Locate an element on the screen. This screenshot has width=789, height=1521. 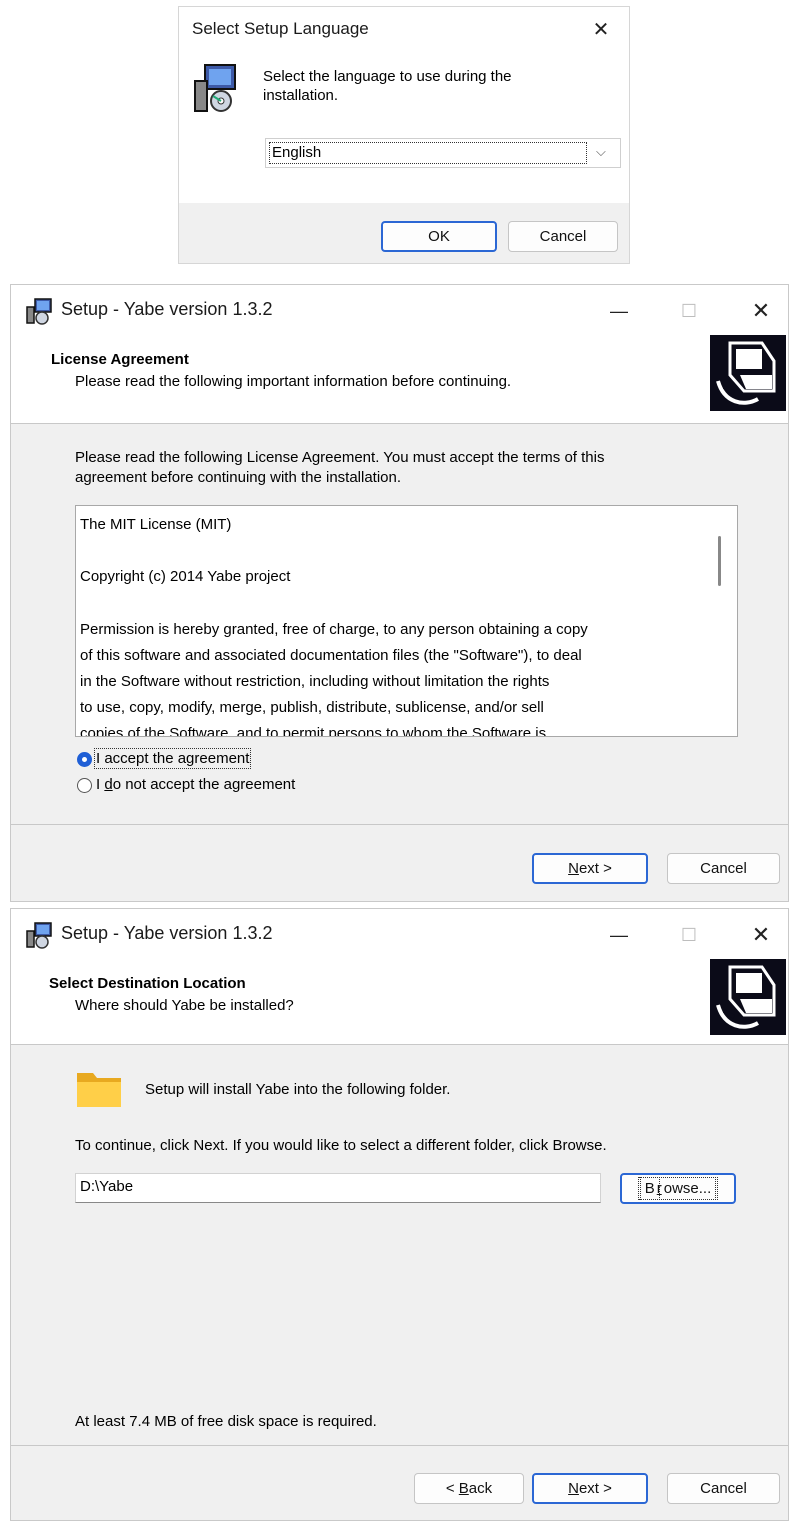
page-subtitle: Where should Yabe be installed? is located at coordinates (184, 1005).